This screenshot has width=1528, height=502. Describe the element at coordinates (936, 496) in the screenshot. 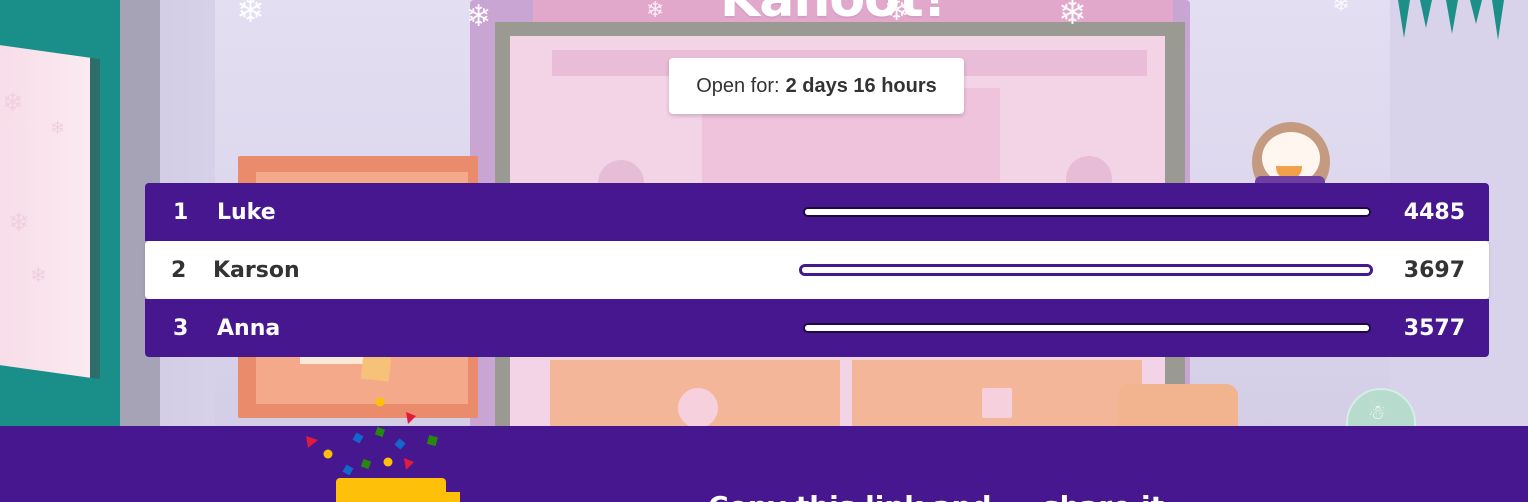

I see `bottom-banner-text: Copy this link and ... share it` at that location.